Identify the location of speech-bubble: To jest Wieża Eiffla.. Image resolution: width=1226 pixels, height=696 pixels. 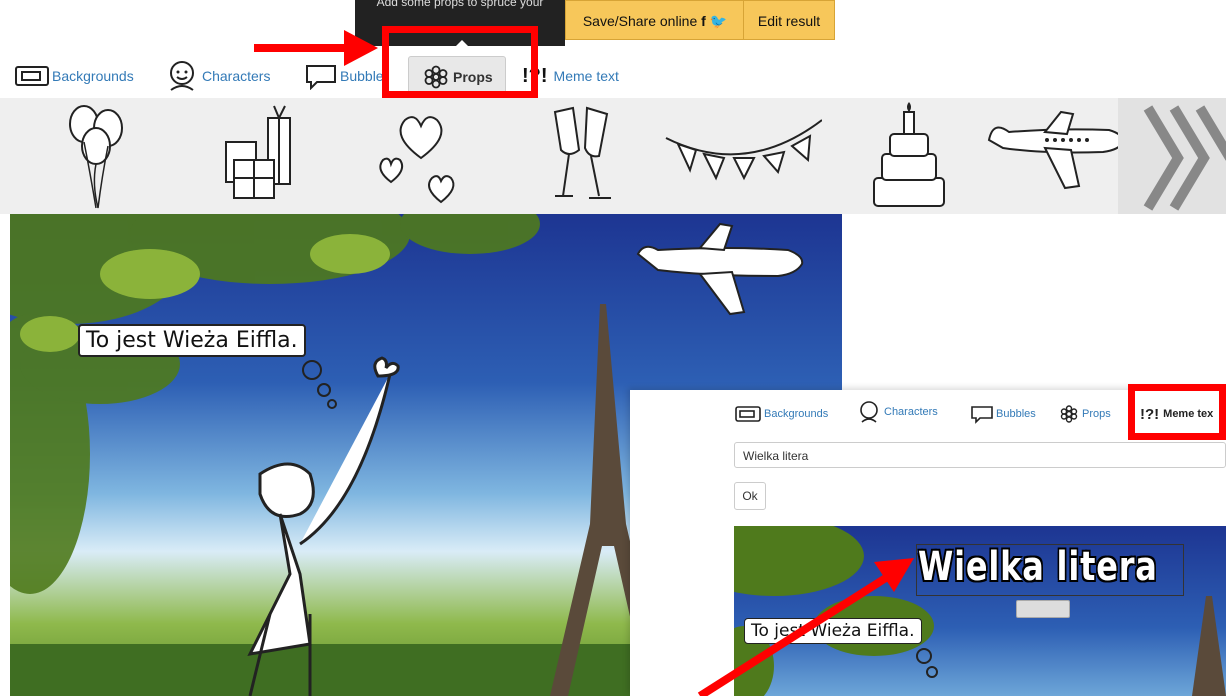
(192, 340).